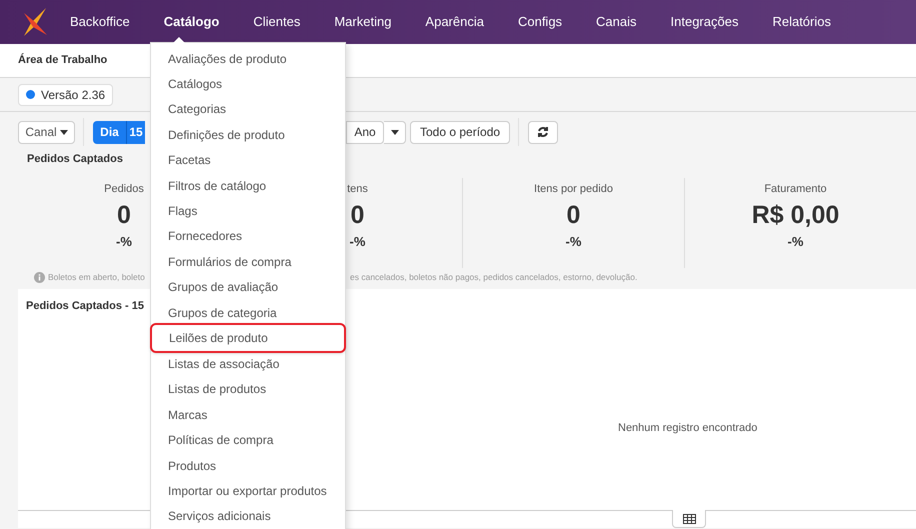 The height and width of the screenshot is (529, 916). What do you see at coordinates (363, 22) in the screenshot?
I see `nav-link: Marketing` at bounding box center [363, 22].